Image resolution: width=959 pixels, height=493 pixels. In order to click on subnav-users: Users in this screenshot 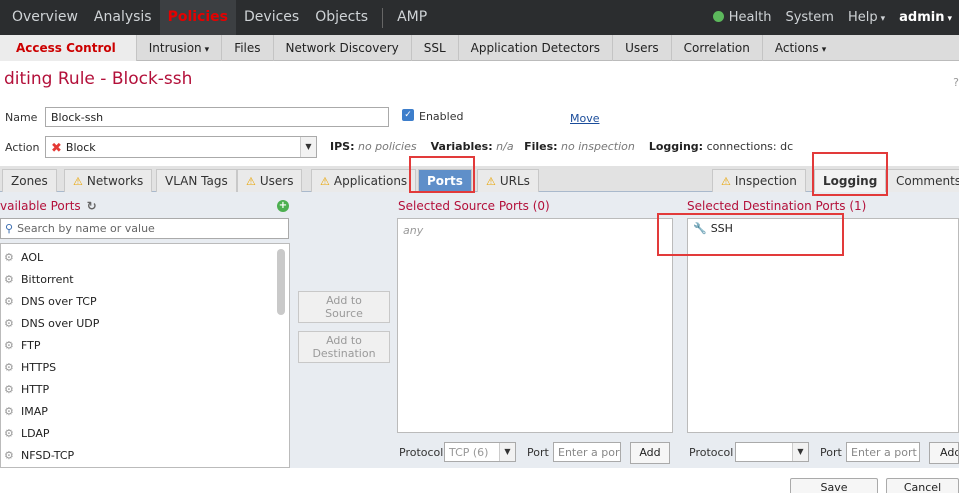, I will do `click(642, 47)`.